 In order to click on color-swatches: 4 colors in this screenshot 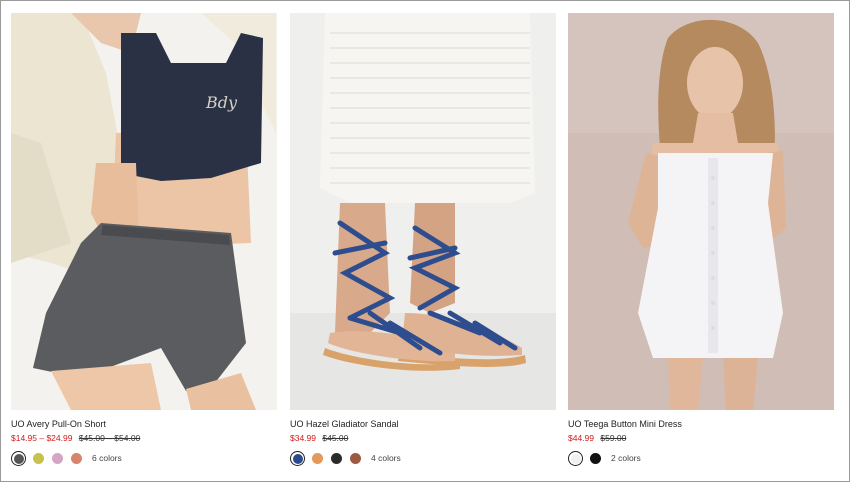, I will do `click(423, 458)`.